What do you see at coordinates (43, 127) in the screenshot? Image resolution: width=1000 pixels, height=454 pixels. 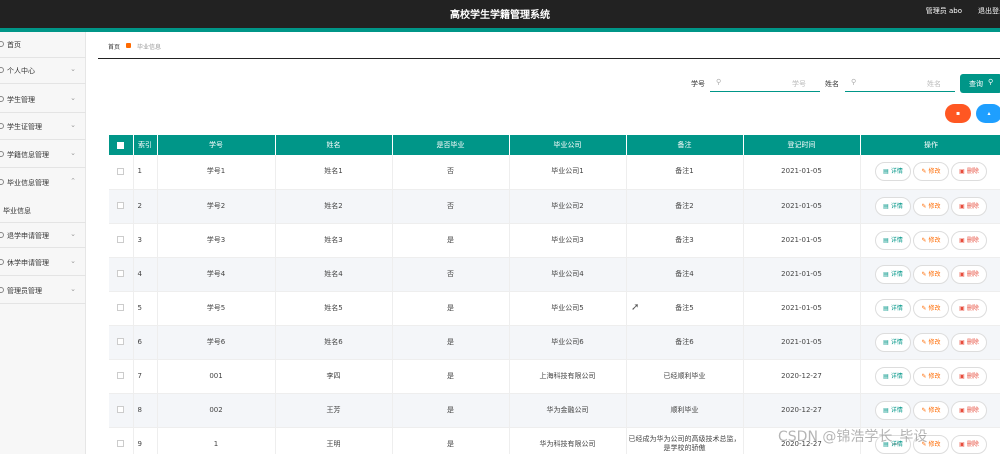 I see `sidebar-item-student-card-management: 学生证管理 ⌄` at bounding box center [43, 127].